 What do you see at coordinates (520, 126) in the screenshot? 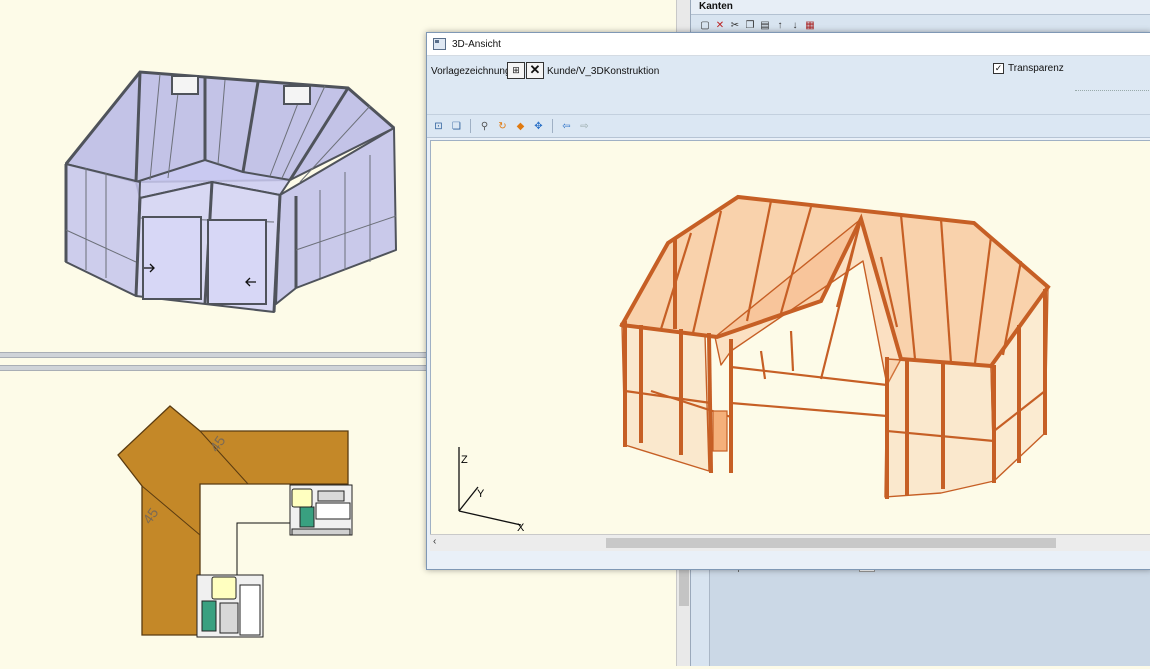
I see `orbit-icon: ◆` at bounding box center [520, 126].